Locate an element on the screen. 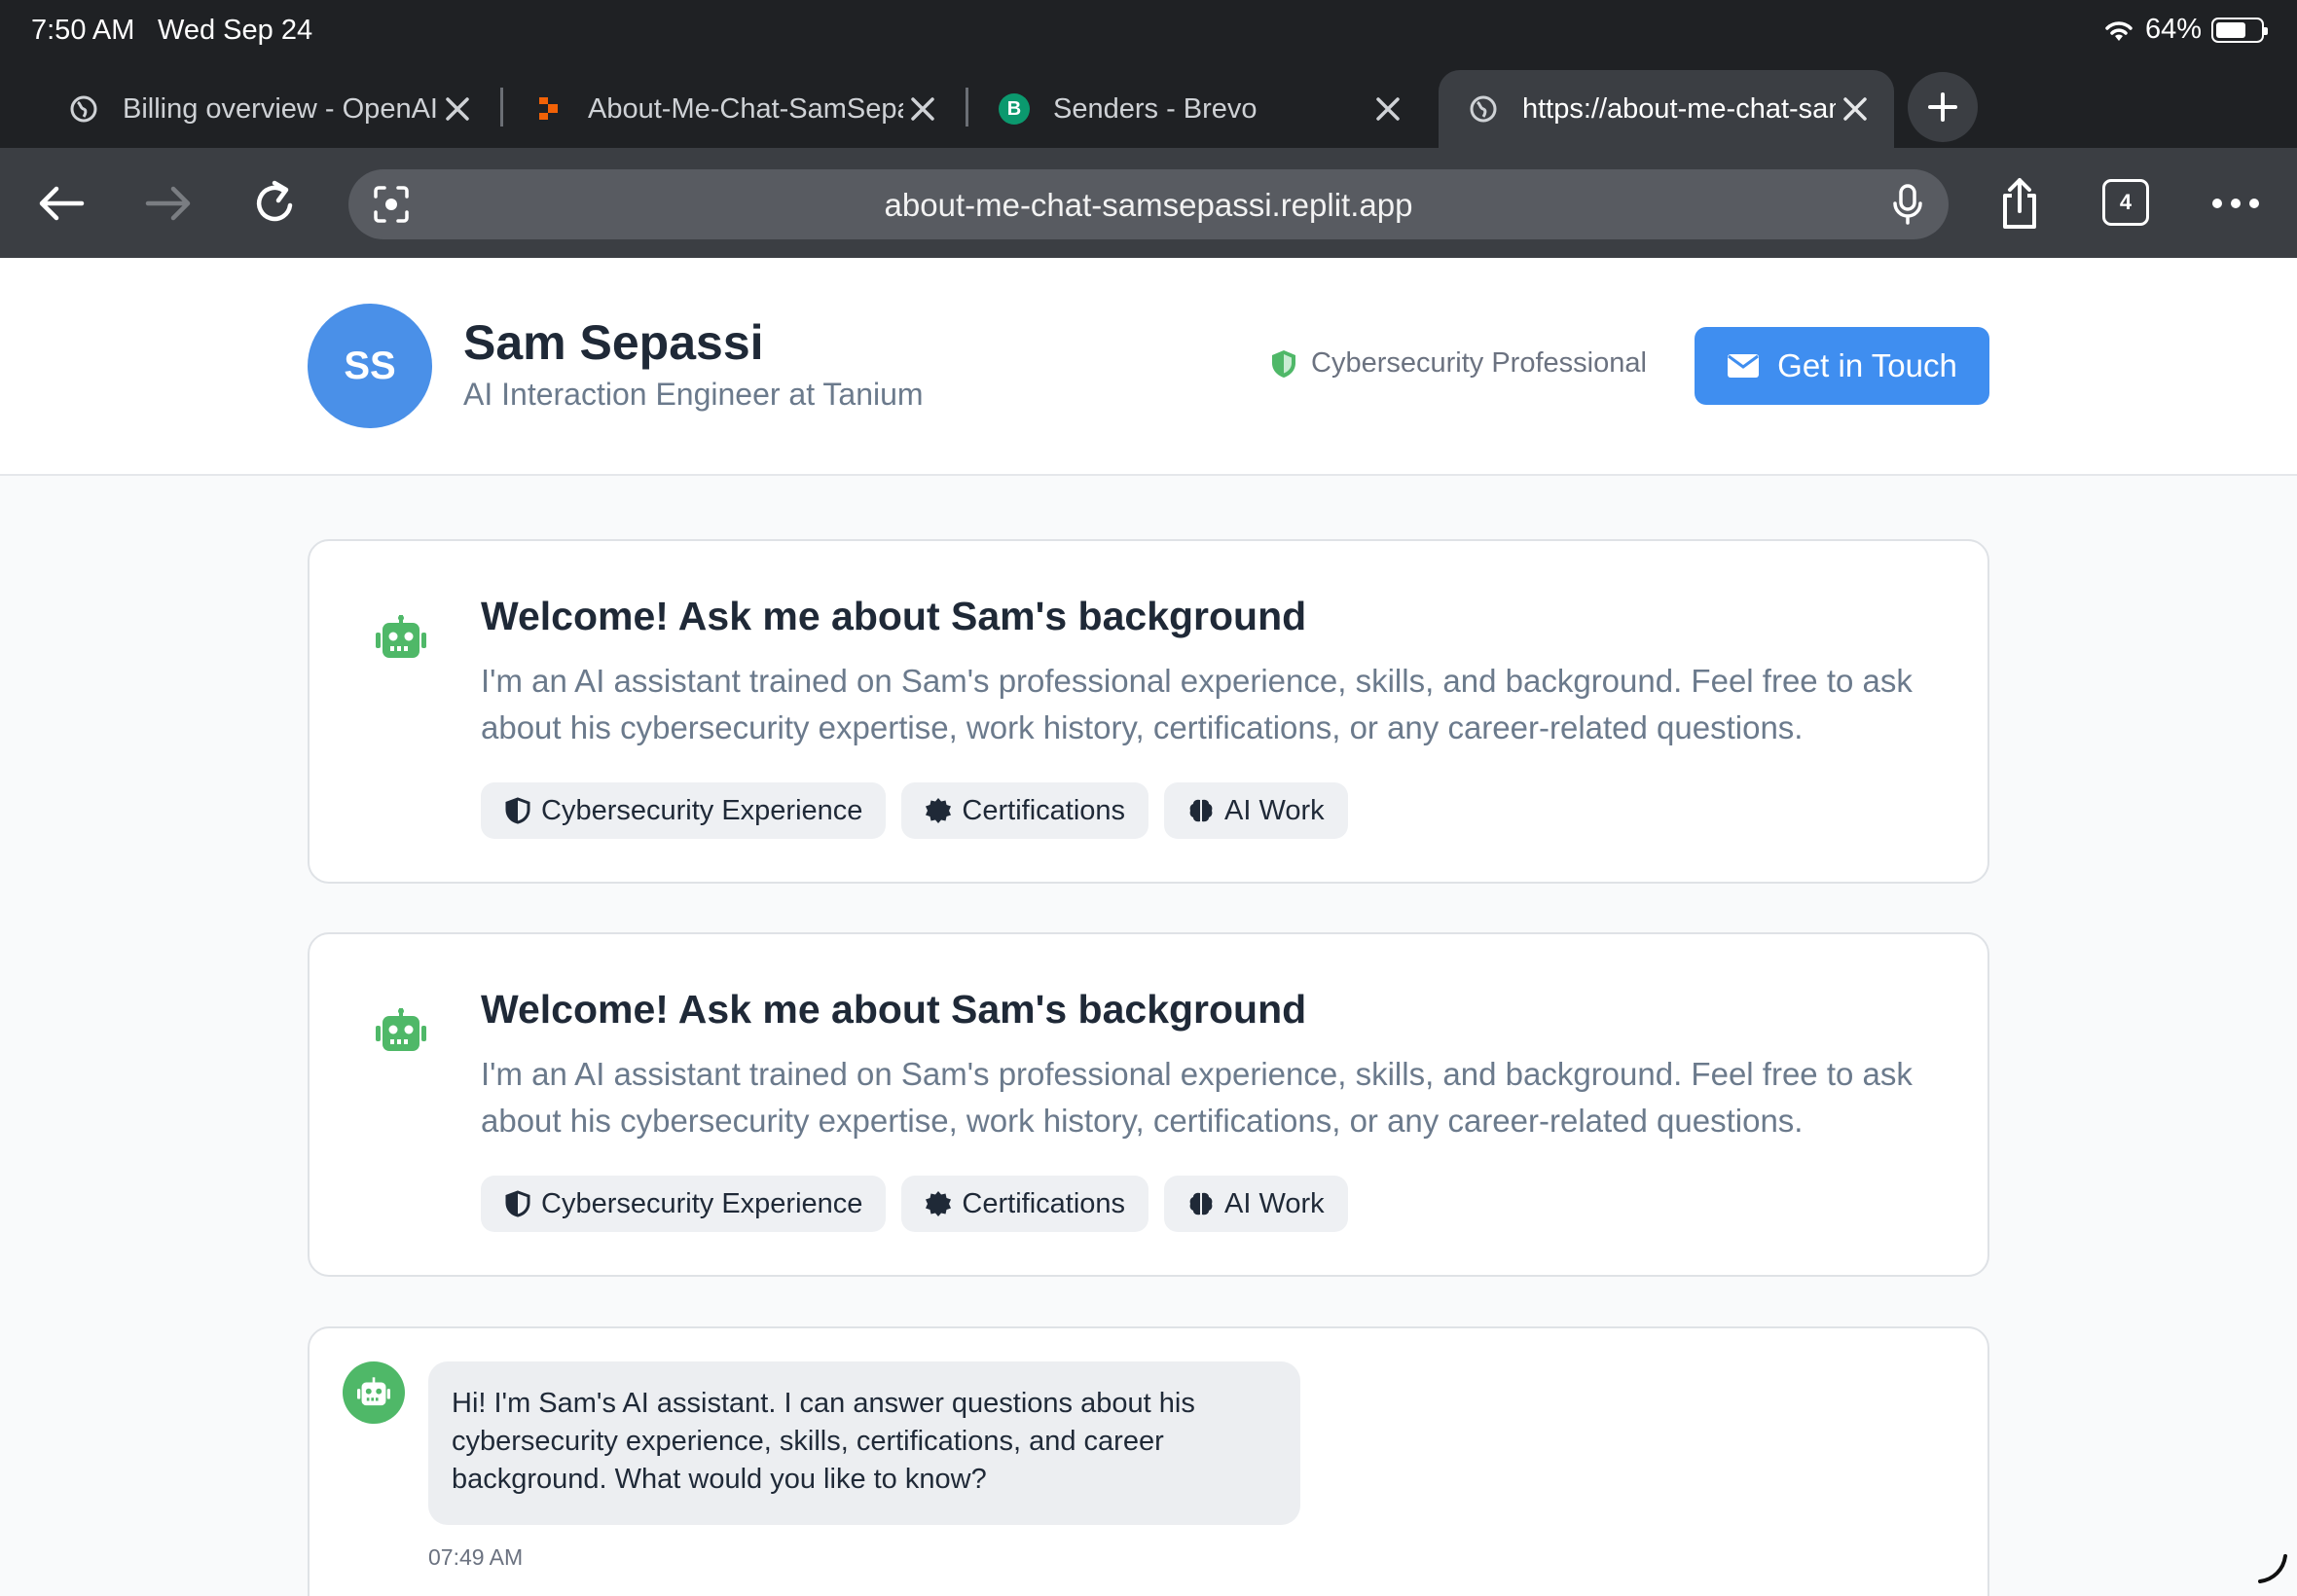  status-bar: 7:50 AM Wed Sep 24 64% is located at coordinates (1148, 30).